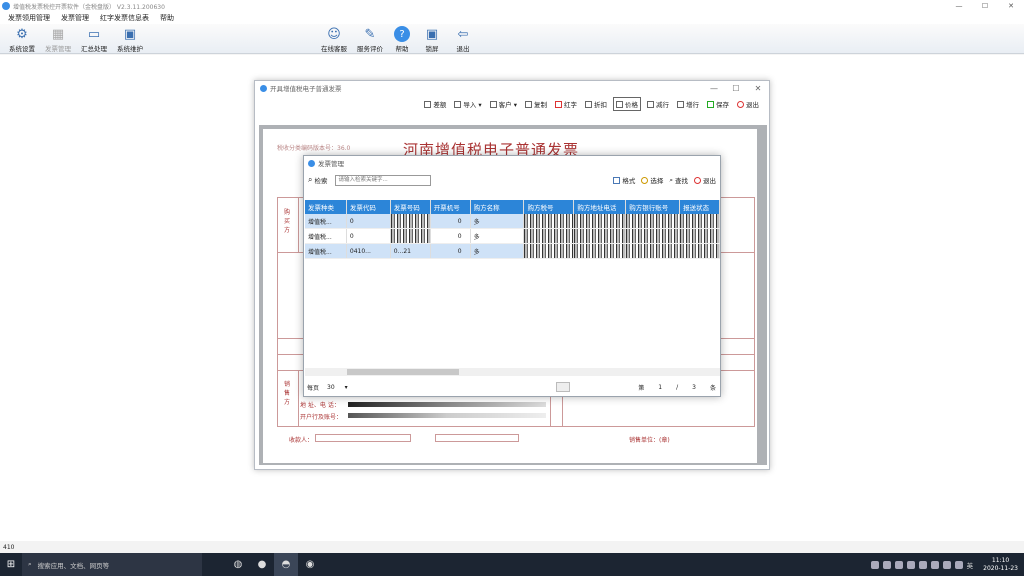 Image resolution: width=1024 pixels, height=576 pixels. I want to click on seal-label: 销售单位：(章), so click(649, 440).